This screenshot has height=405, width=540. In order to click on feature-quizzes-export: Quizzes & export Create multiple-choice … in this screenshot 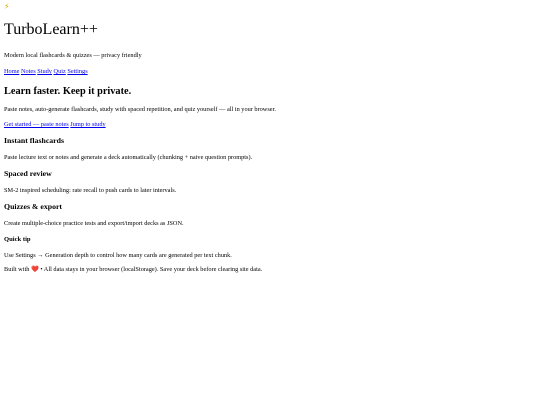, I will do `click(270, 215)`.